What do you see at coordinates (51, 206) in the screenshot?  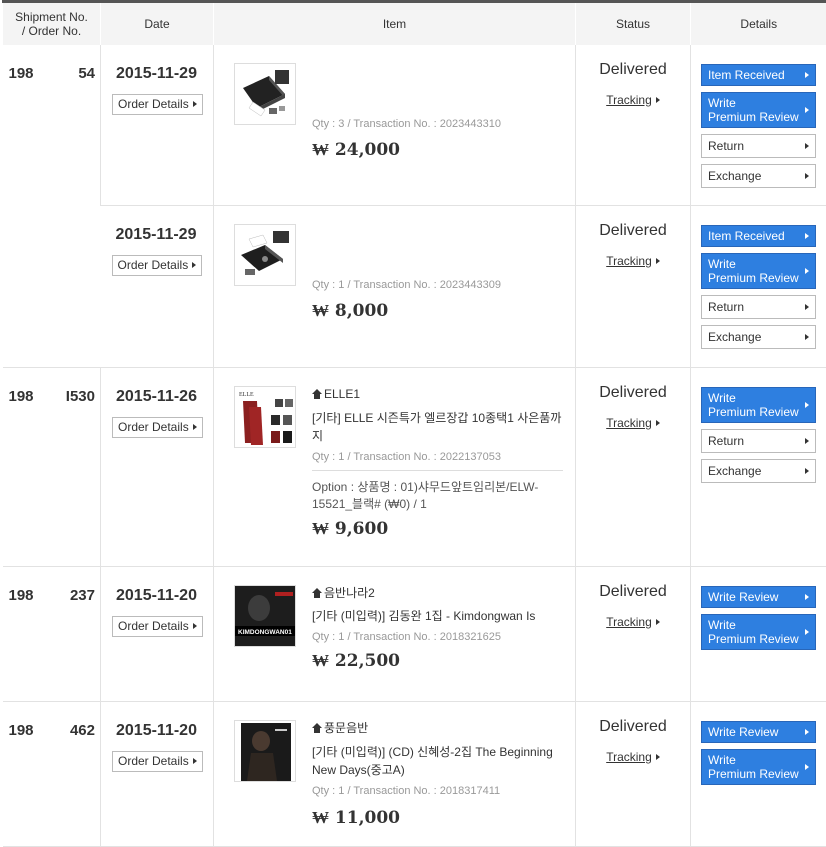 I see `shipment-number-cell: 198 54` at bounding box center [51, 206].